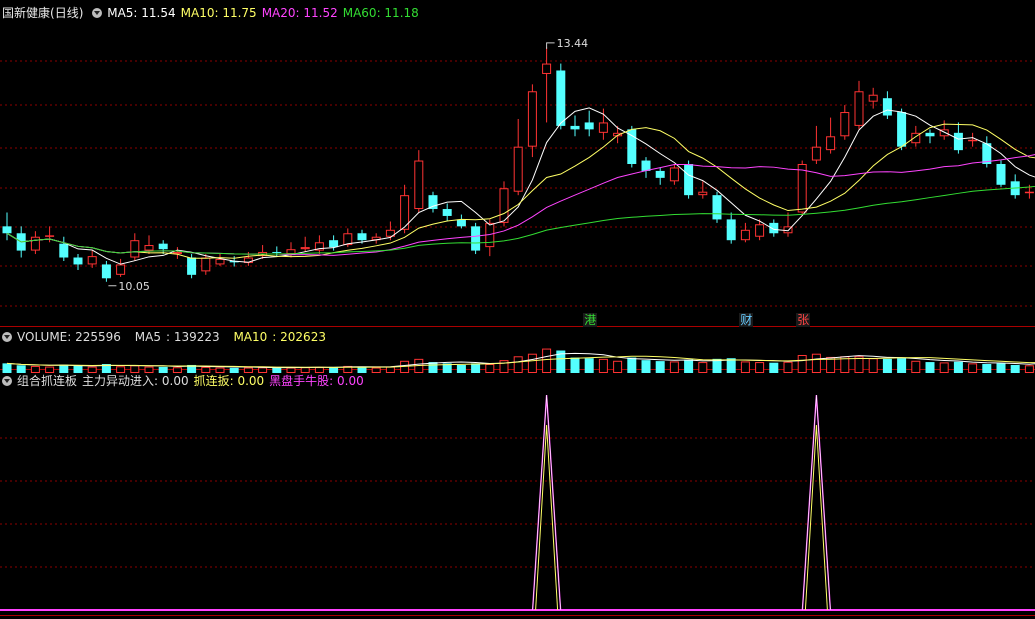 The image size is (1035, 619). What do you see at coordinates (250, 337) in the screenshot?
I see `volume-ma10-label: MA10` at bounding box center [250, 337].